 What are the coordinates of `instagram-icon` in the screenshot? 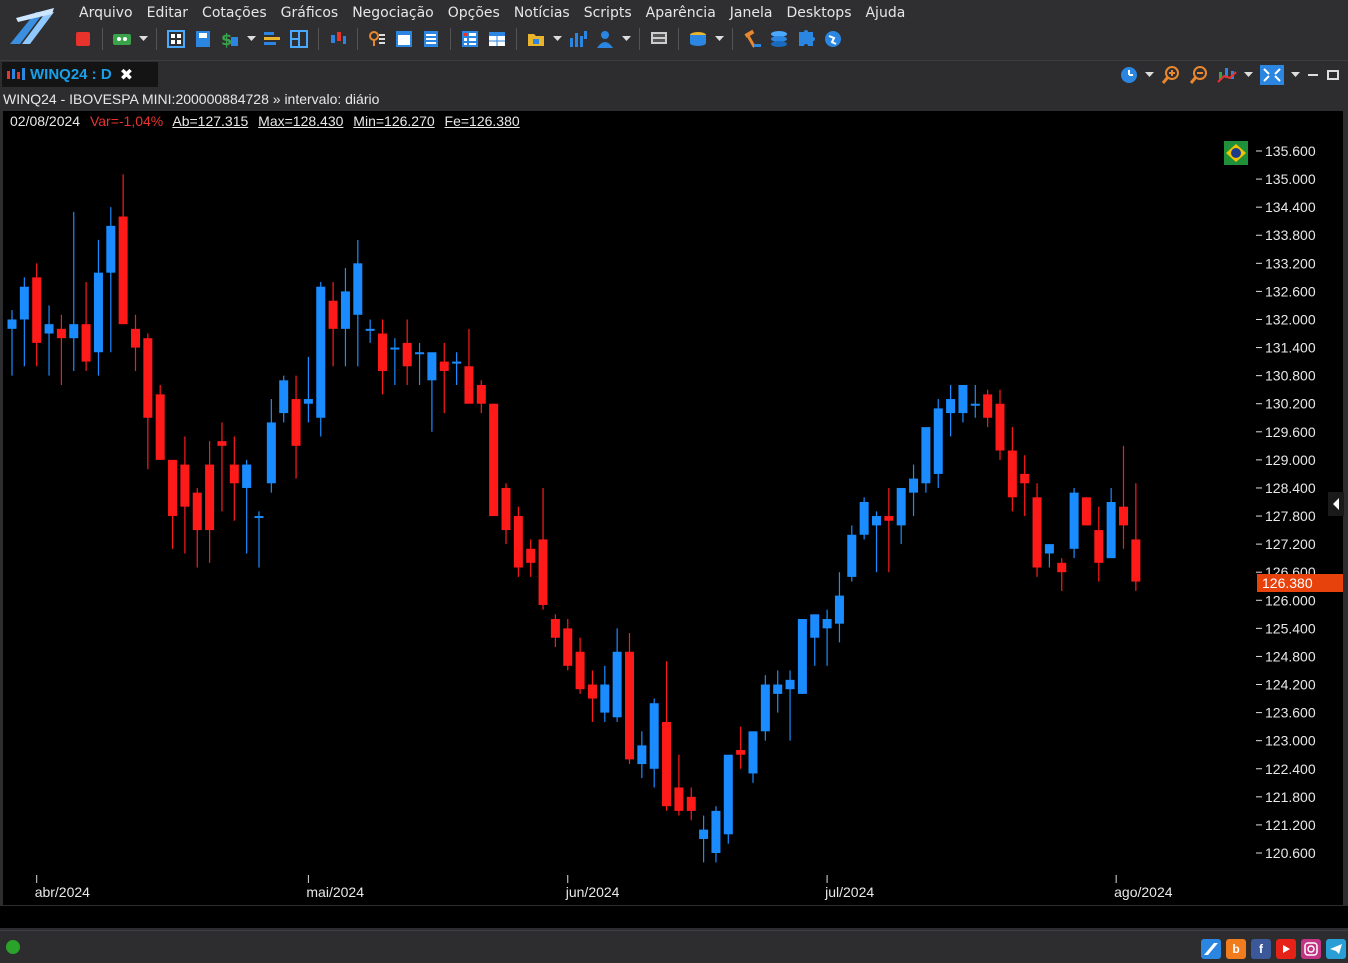 It's located at (1311, 949).